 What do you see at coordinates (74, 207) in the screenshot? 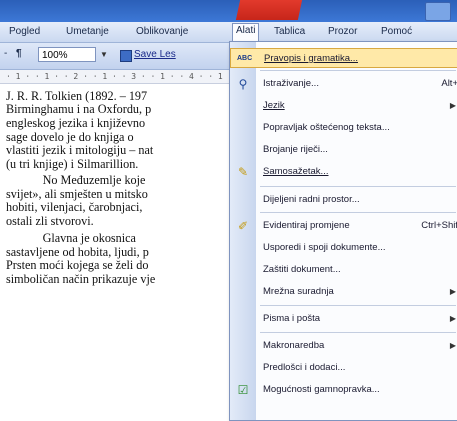
I see `doc-line: hobiti, vilenjaci, čarobnjaci,` at bounding box center [74, 207].